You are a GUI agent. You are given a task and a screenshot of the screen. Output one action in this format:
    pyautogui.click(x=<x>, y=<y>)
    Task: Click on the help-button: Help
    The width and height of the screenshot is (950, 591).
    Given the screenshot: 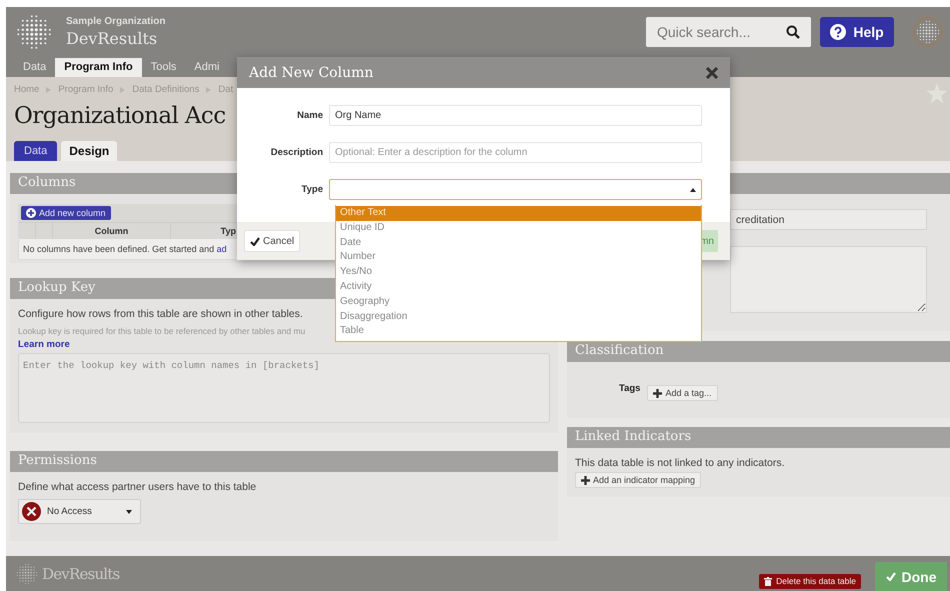 What is the action you would take?
    pyautogui.click(x=857, y=31)
    